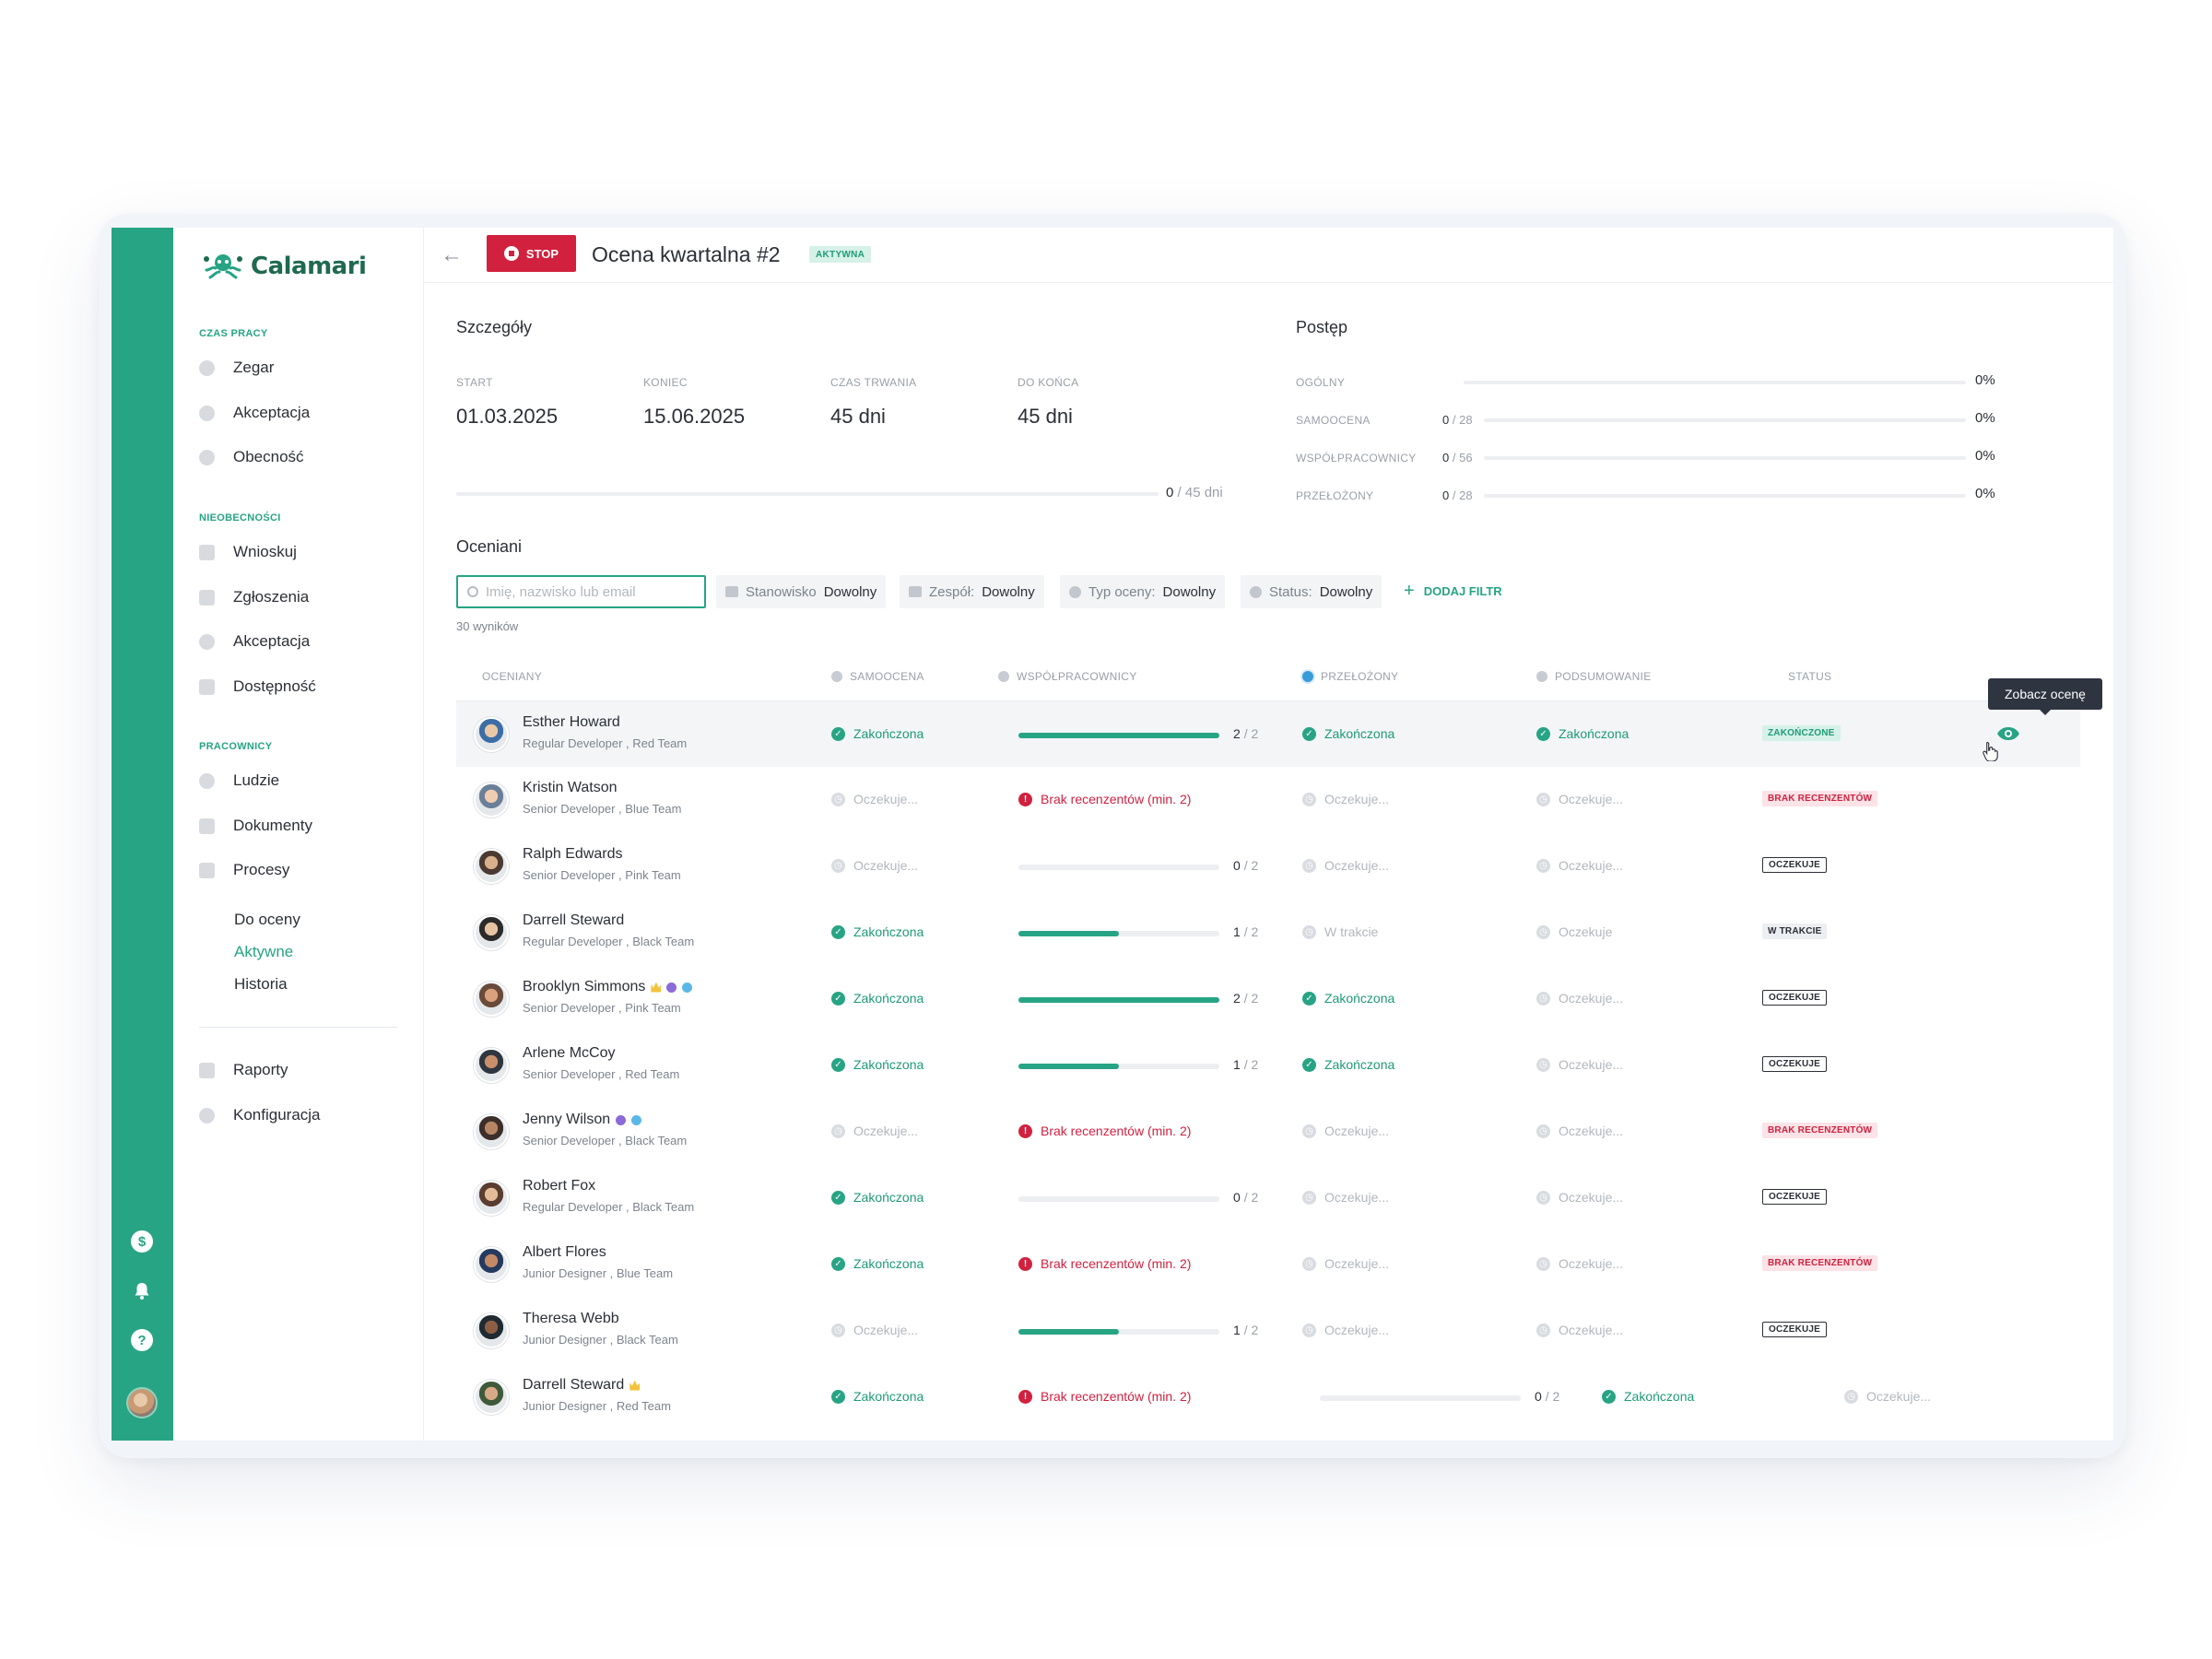 Image resolution: width=2212 pixels, height=1659 pixels. I want to click on reviewee-role: Regular Developer , Black Team, so click(609, 1207).